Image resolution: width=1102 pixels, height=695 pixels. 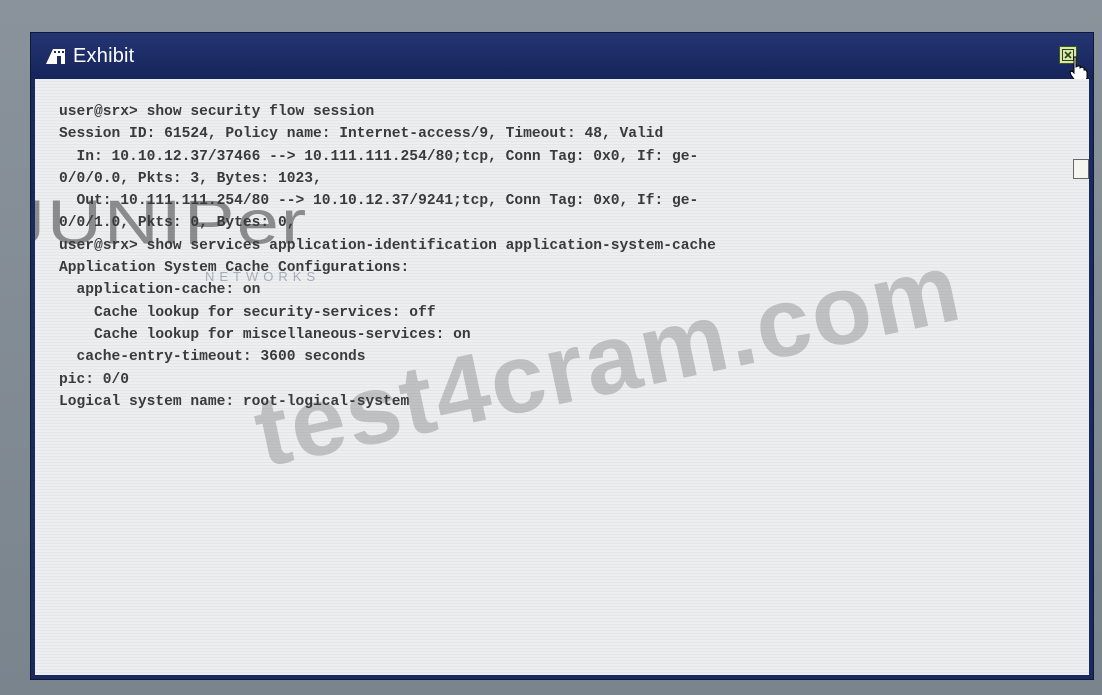 What do you see at coordinates (190, 178) in the screenshot?
I see `terminal-line: 0/0/0.0, Pkts: 3, Bytes: 1023,` at bounding box center [190, 178].